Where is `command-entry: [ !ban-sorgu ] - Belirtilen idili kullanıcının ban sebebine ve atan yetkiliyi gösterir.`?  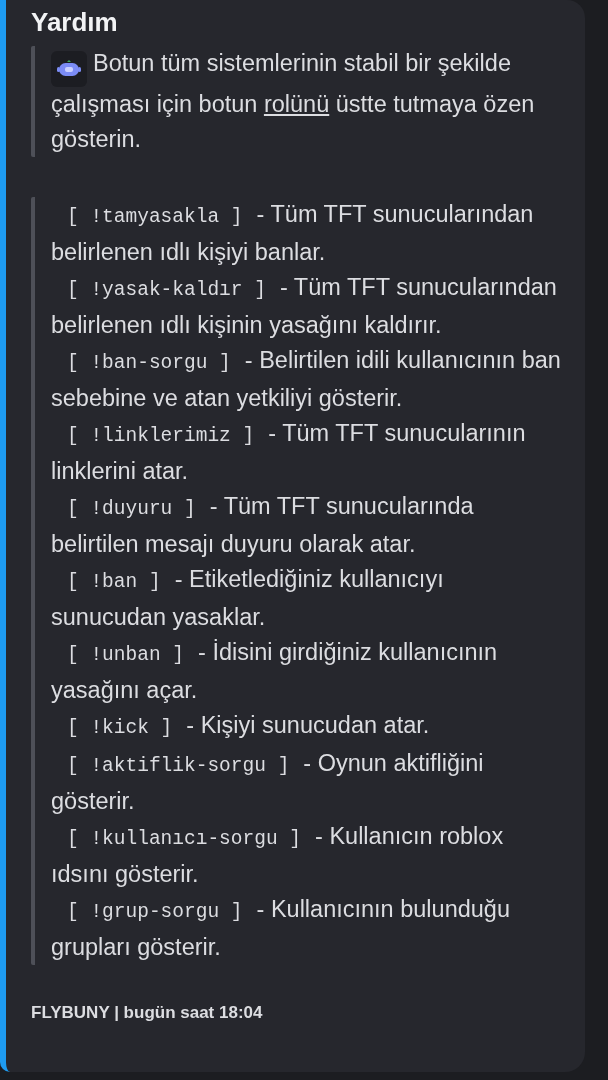 command-entry: [ !ban-sorgu ] - Belirtilen idili kullanıcının ban sebebine ve atan yetkiliyi gösterir. is located at coordinates (306, 379).